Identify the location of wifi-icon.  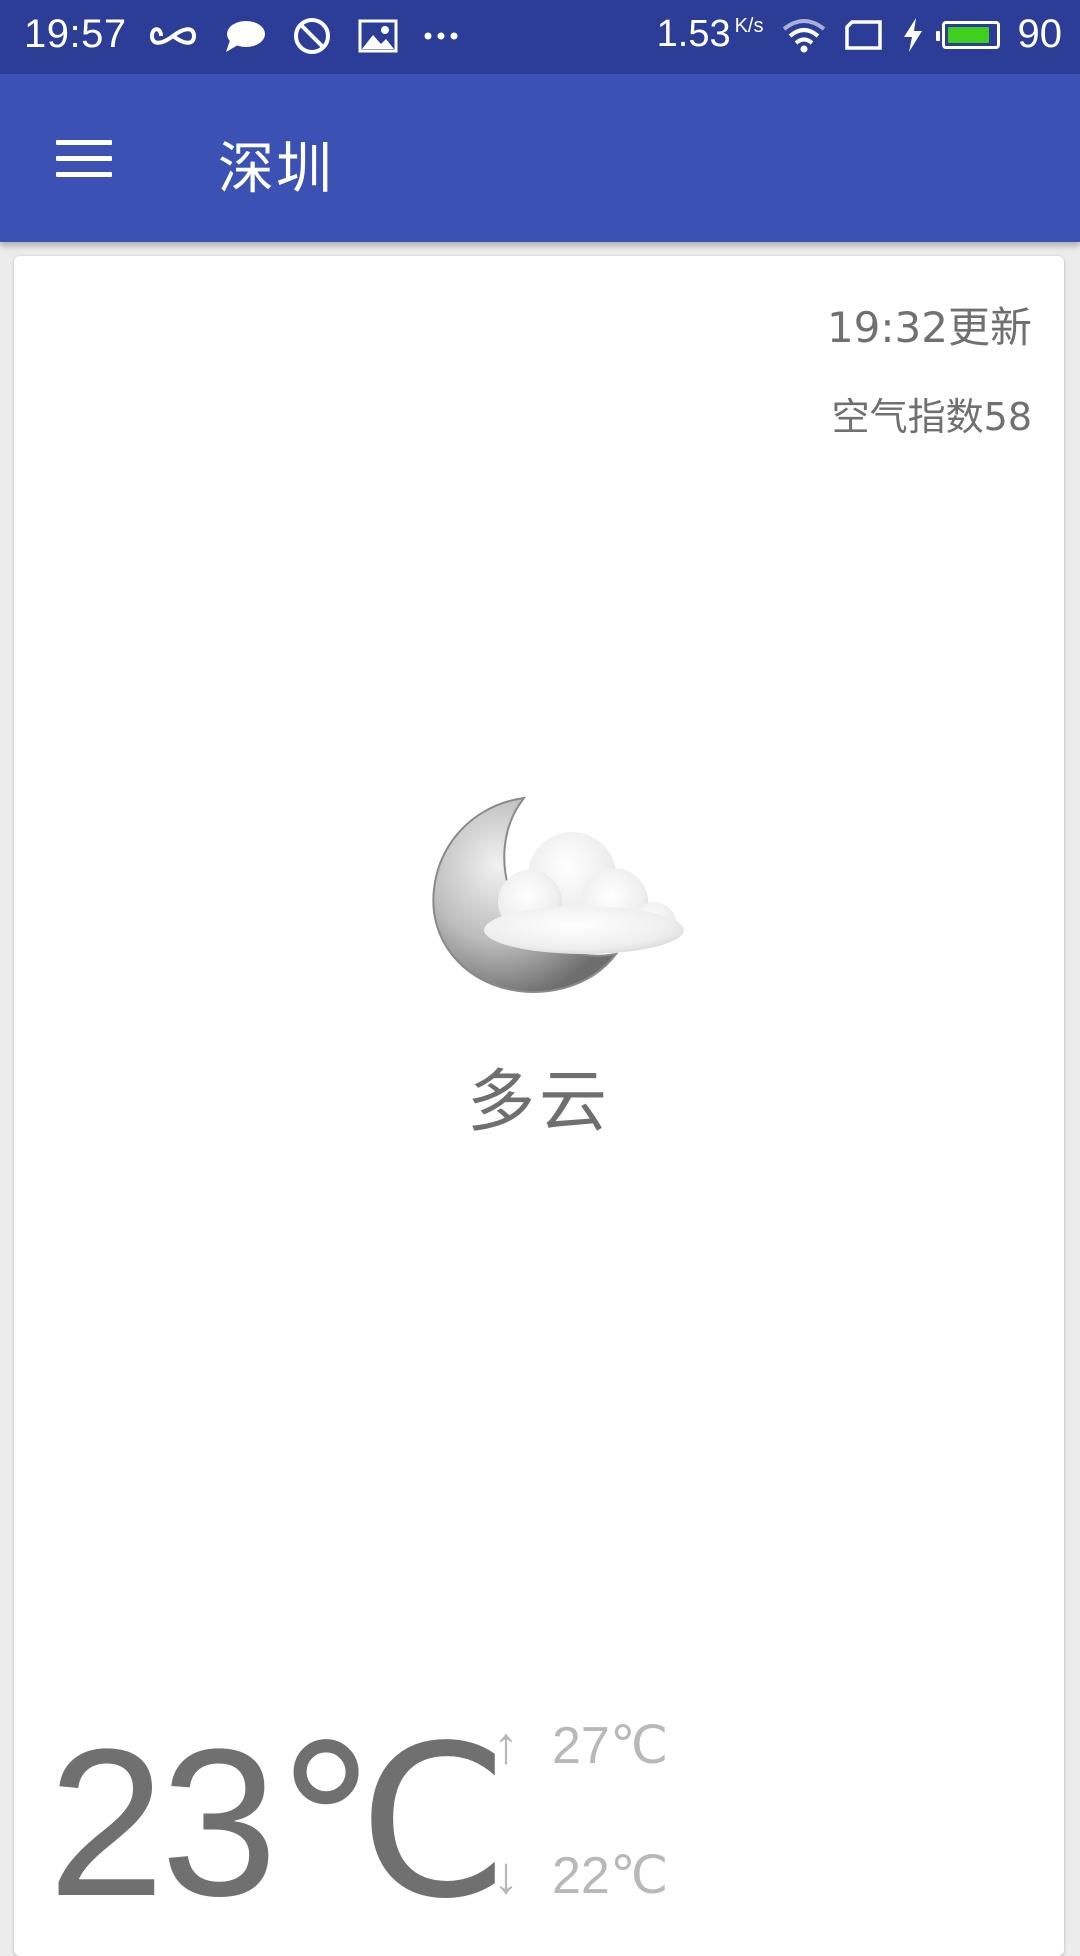
(803, 35).